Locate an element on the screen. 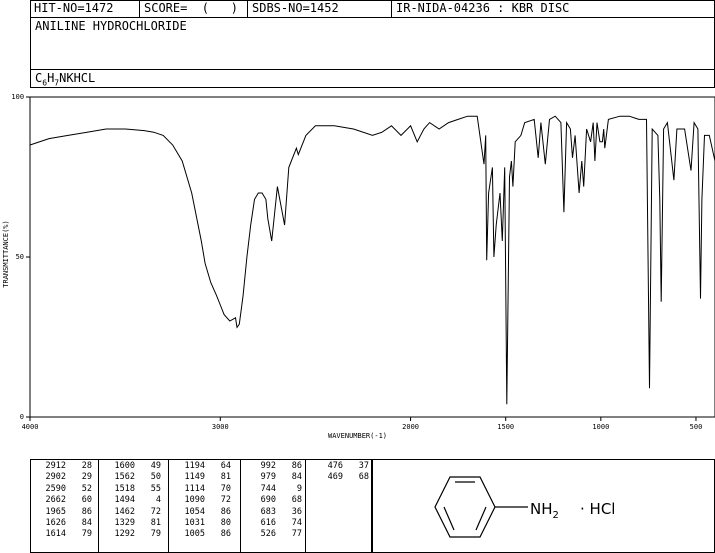  peak-wavenumber: 683 is located at coordinates (268, 511).